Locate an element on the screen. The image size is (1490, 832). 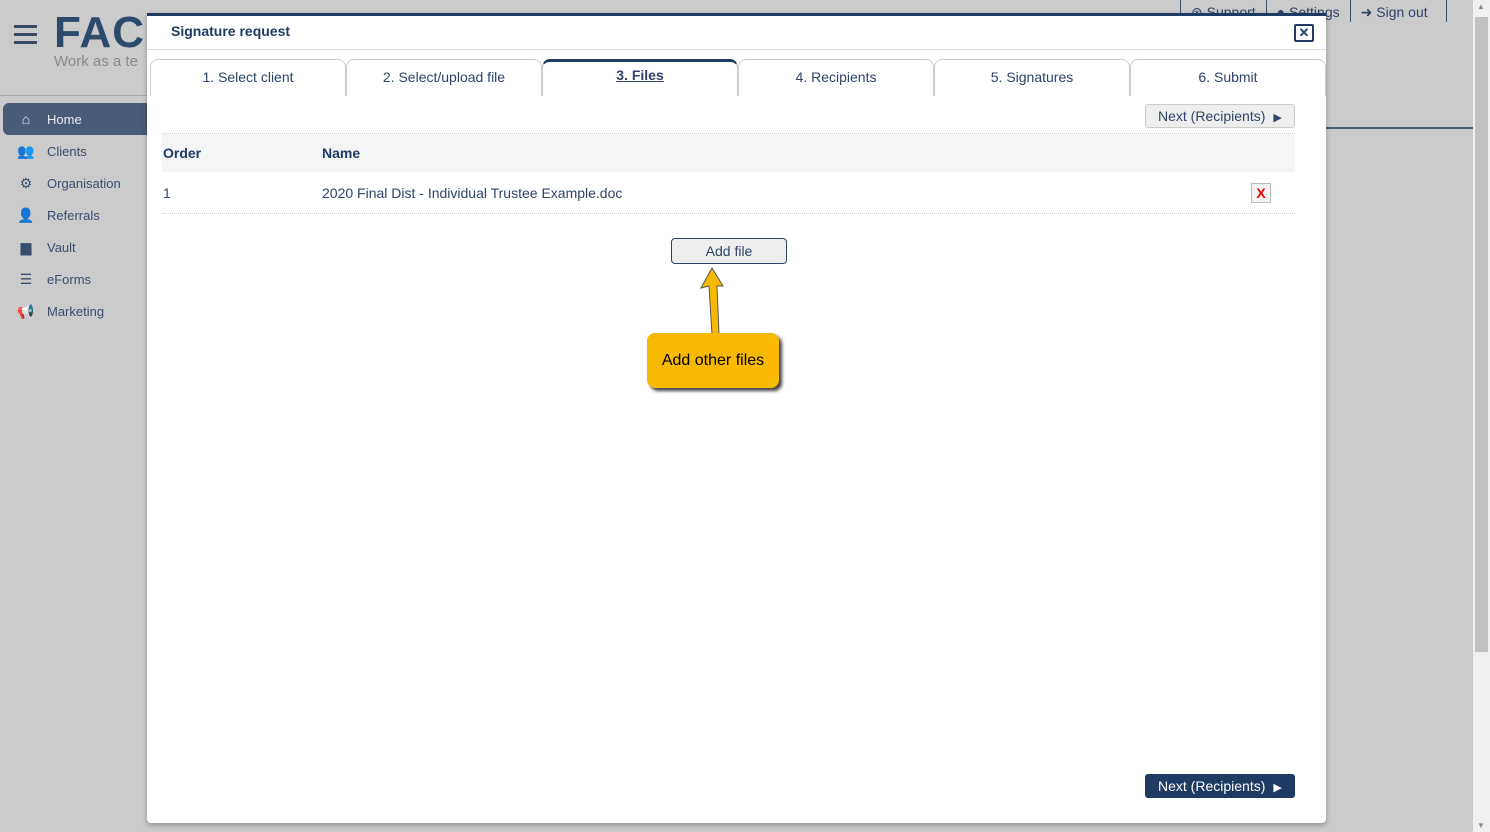
users-cog-icon: ⚙ is located at coordinates (26, 182).